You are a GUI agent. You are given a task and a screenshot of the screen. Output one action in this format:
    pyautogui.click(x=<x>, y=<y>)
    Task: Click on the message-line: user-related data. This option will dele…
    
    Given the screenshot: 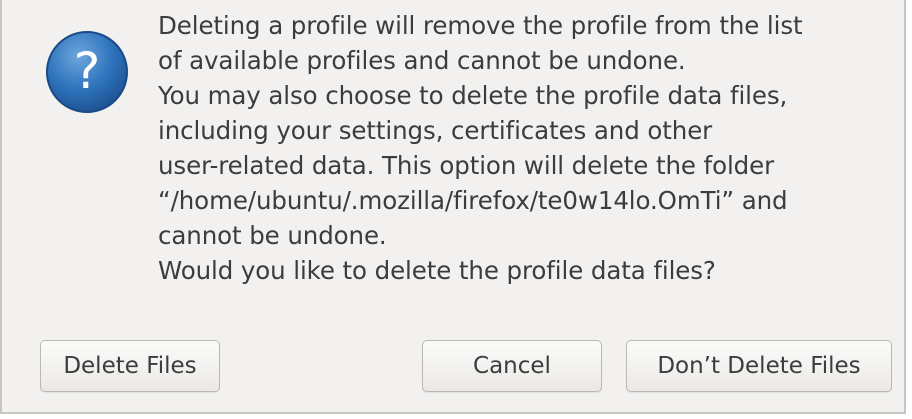 What is the action you would take?
    pyautogui.click(x=466, y=165)
    